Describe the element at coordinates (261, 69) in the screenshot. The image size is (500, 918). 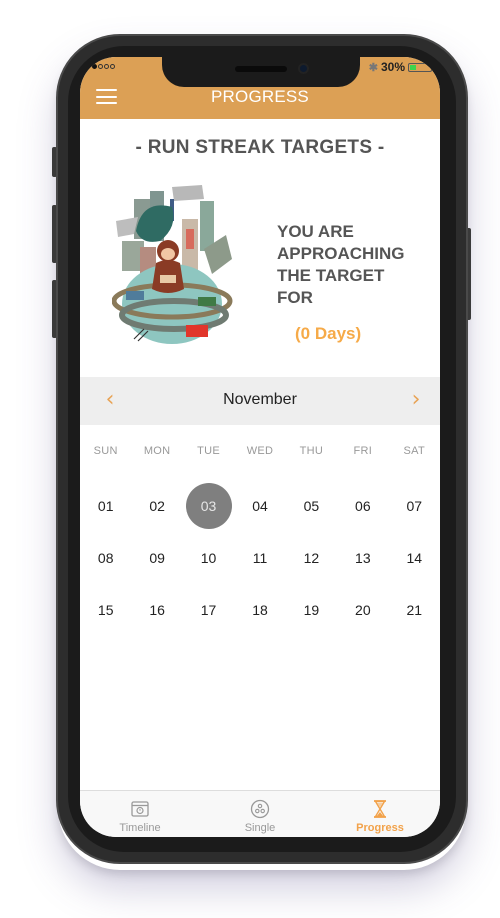
I see `speaker-grille` at that location.